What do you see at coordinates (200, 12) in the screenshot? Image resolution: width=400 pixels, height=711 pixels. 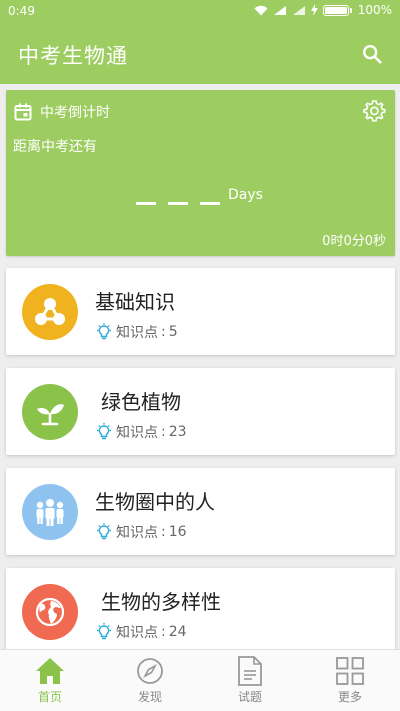 I see `status-bar: 0:49 100%` at bounding box center [200, 12].